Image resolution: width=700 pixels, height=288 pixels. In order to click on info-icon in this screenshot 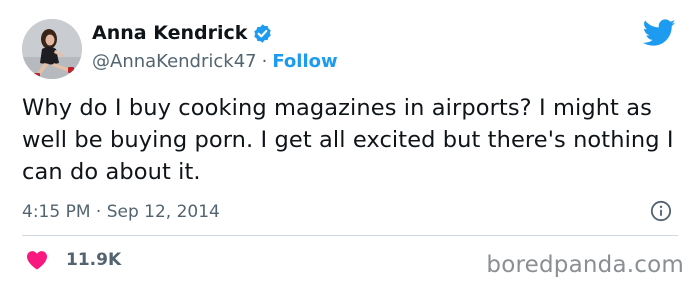, I will do `click(661, 211)`.